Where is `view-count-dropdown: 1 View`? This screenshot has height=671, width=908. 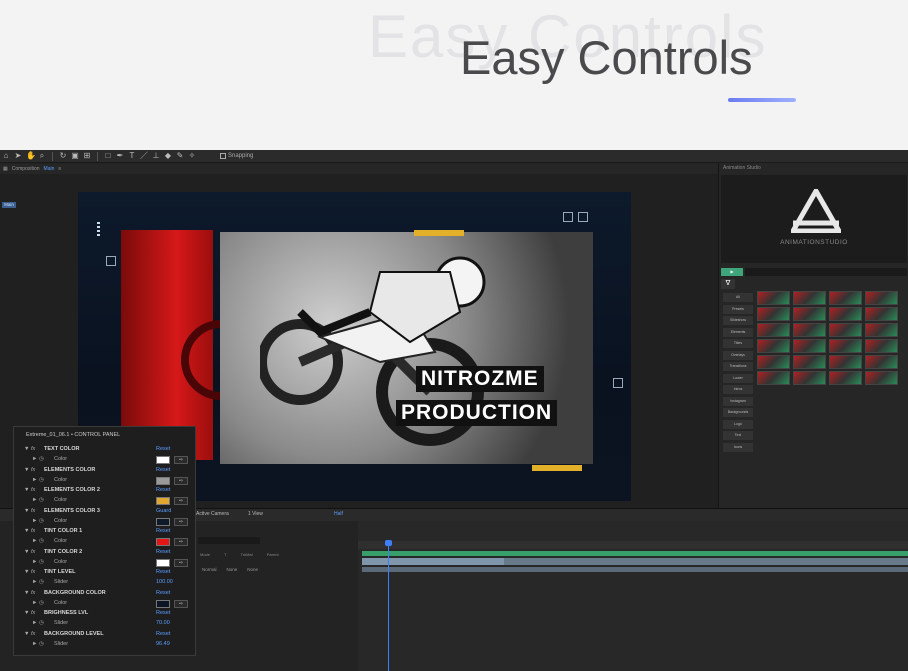
view-count-dropdown: 1 View is located at coordinates (255, 514).